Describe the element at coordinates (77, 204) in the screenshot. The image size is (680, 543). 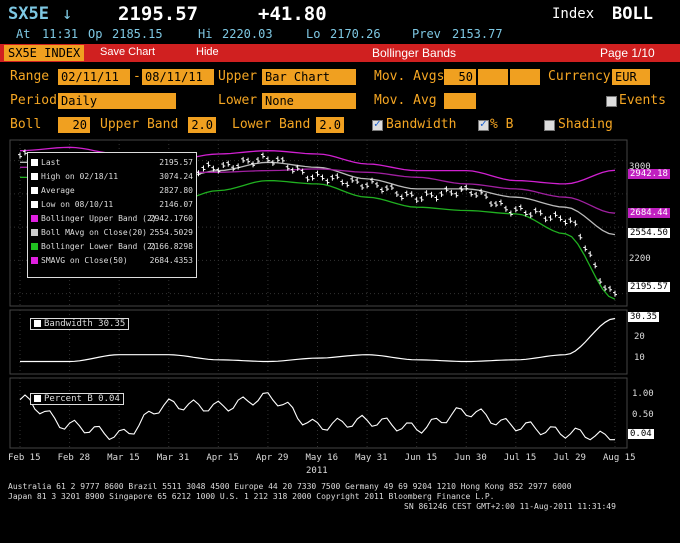
I see `legend-label: Low on 08/10/11` at that location.